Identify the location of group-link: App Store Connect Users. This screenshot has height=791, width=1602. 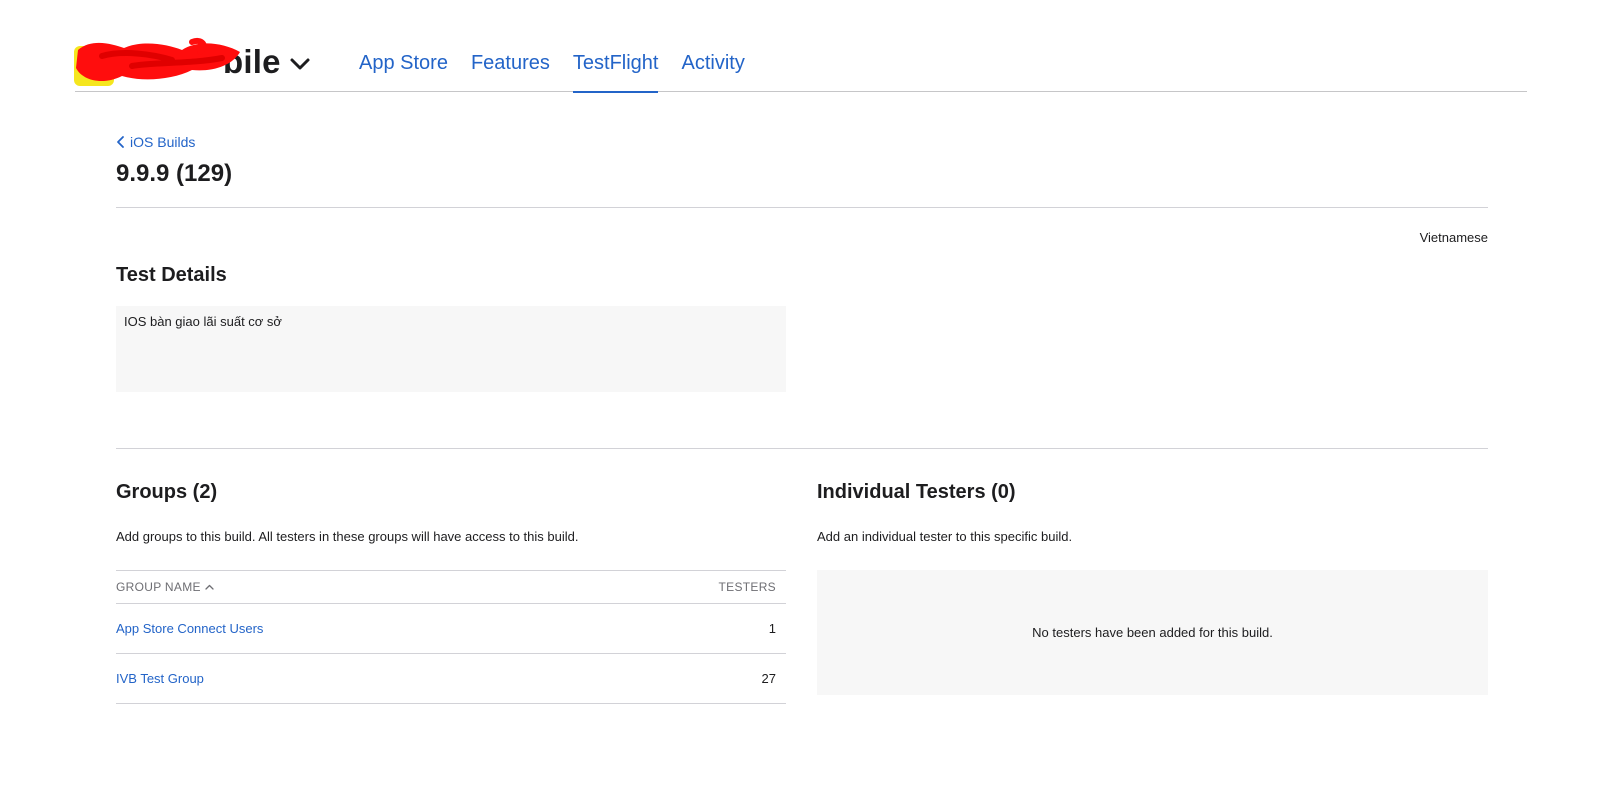
(189, 628).